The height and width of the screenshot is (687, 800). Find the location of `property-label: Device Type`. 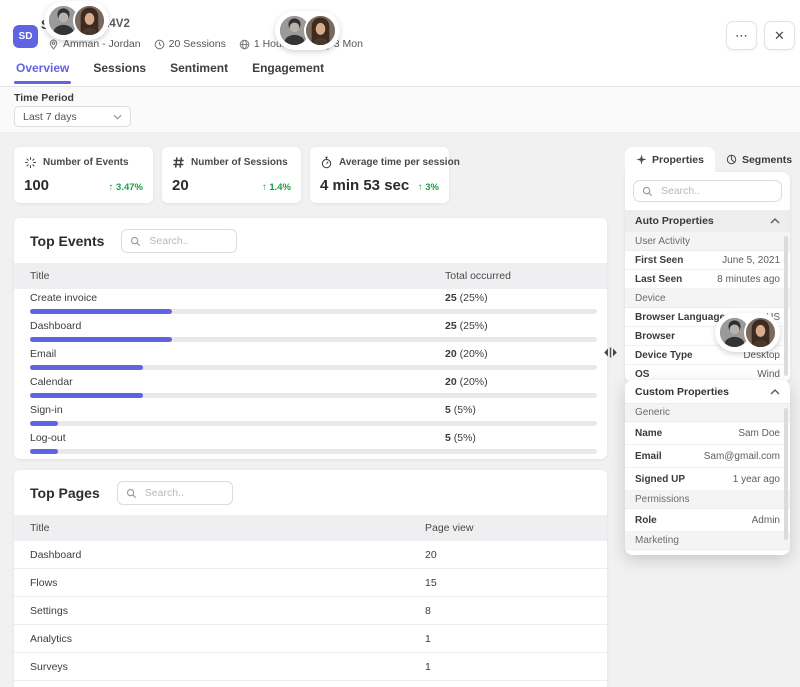

property-label: Device Type is located at coordinates (664, 355).